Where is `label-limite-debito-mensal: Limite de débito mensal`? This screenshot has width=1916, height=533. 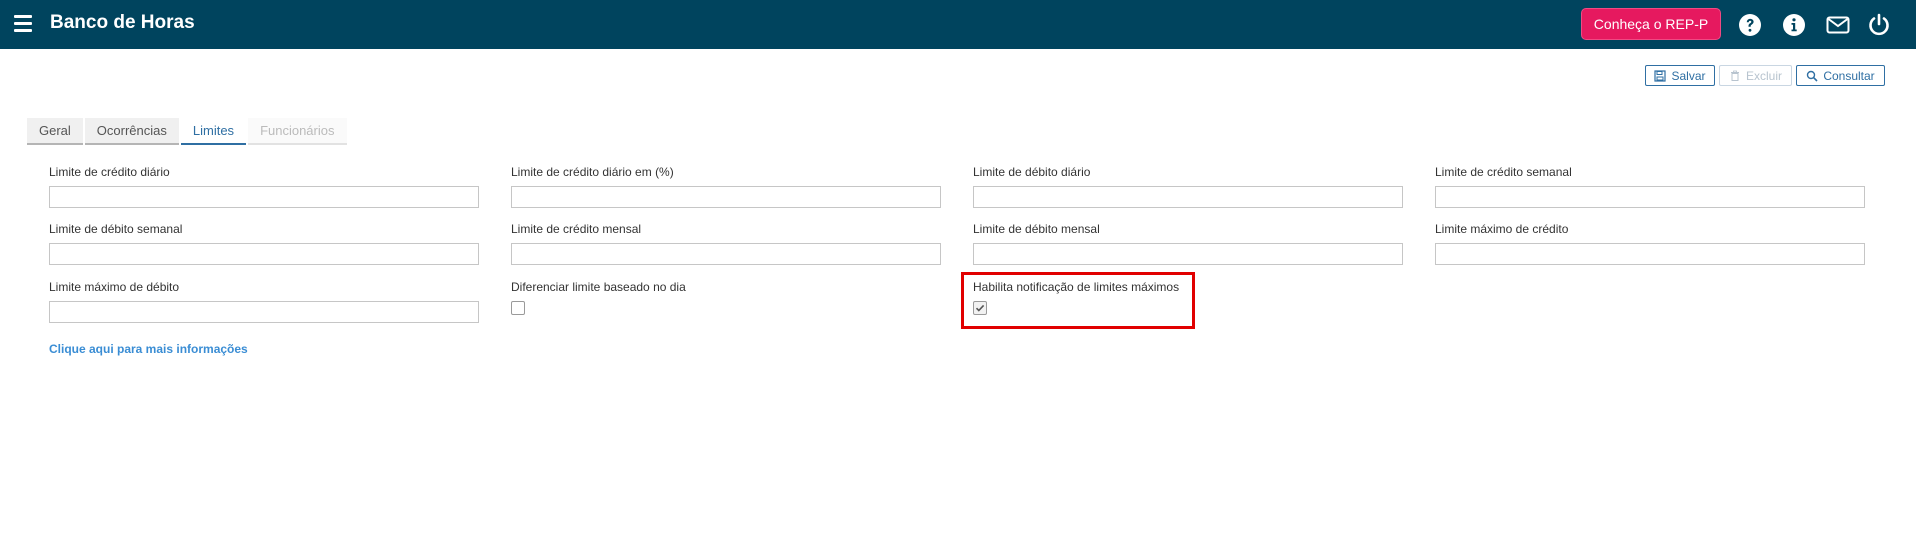 label-limite-debito-mensal: Limite de débito mensal is located at coordinates (1036, 229).